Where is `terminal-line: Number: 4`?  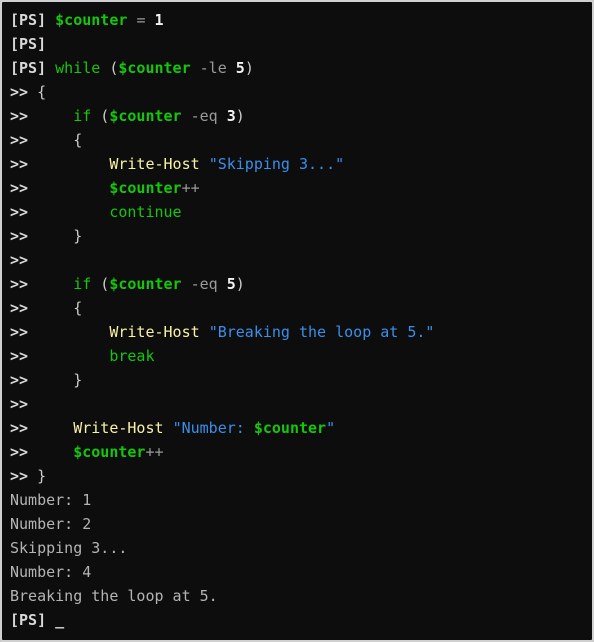 terminal-line: Number: 4 is located at coordinates (301, 572).